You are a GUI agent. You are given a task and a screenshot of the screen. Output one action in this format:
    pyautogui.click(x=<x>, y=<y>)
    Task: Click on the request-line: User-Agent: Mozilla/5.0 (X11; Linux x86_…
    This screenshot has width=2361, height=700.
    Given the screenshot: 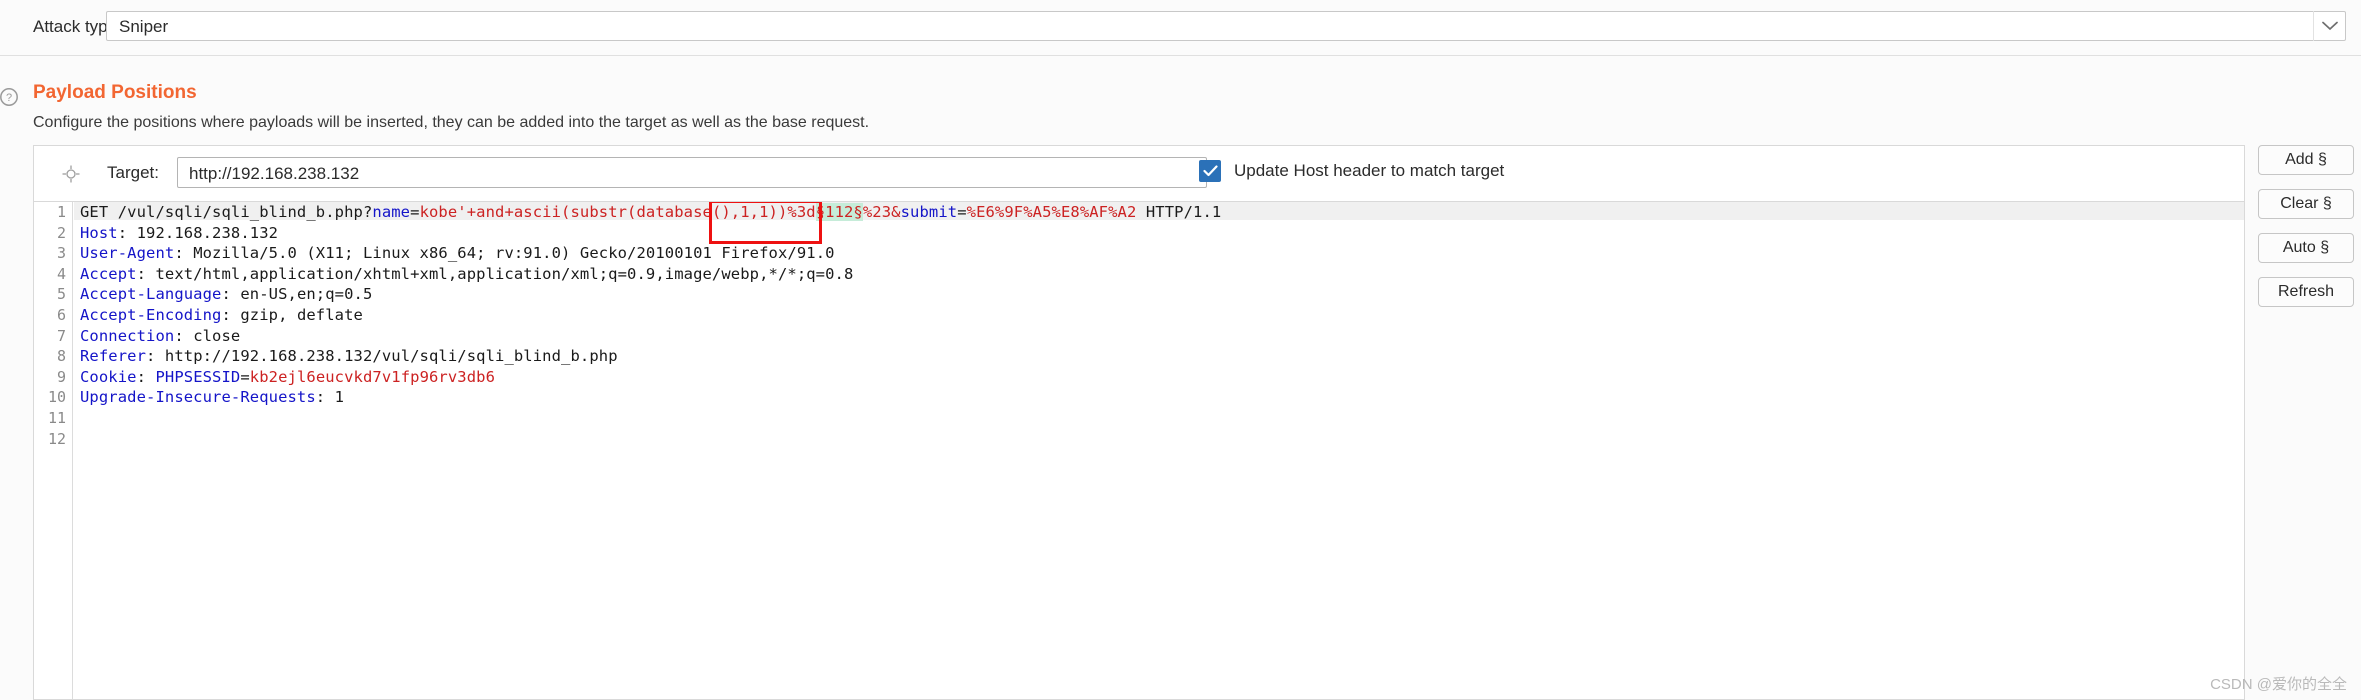 What is the action you would take?
    pyautogui.click(x=457, y=253)
    